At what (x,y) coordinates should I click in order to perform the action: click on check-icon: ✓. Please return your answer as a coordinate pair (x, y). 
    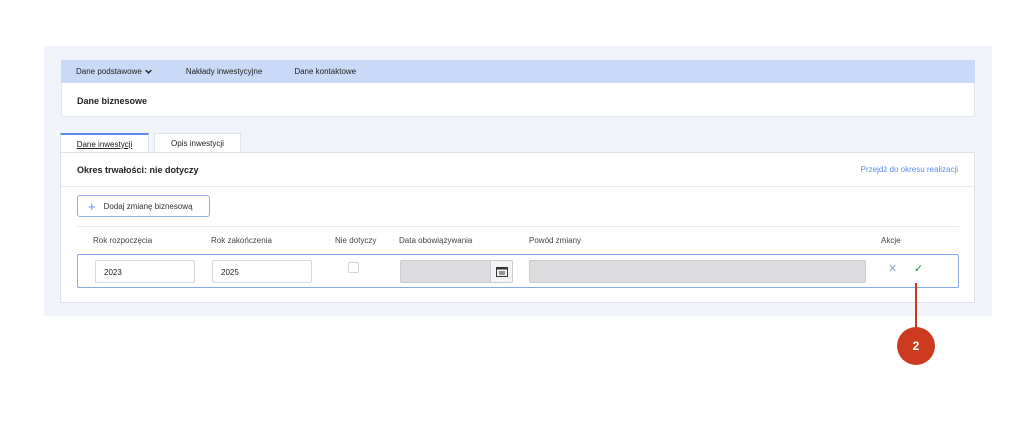
    Looking at the image, I should click on (918, 268).